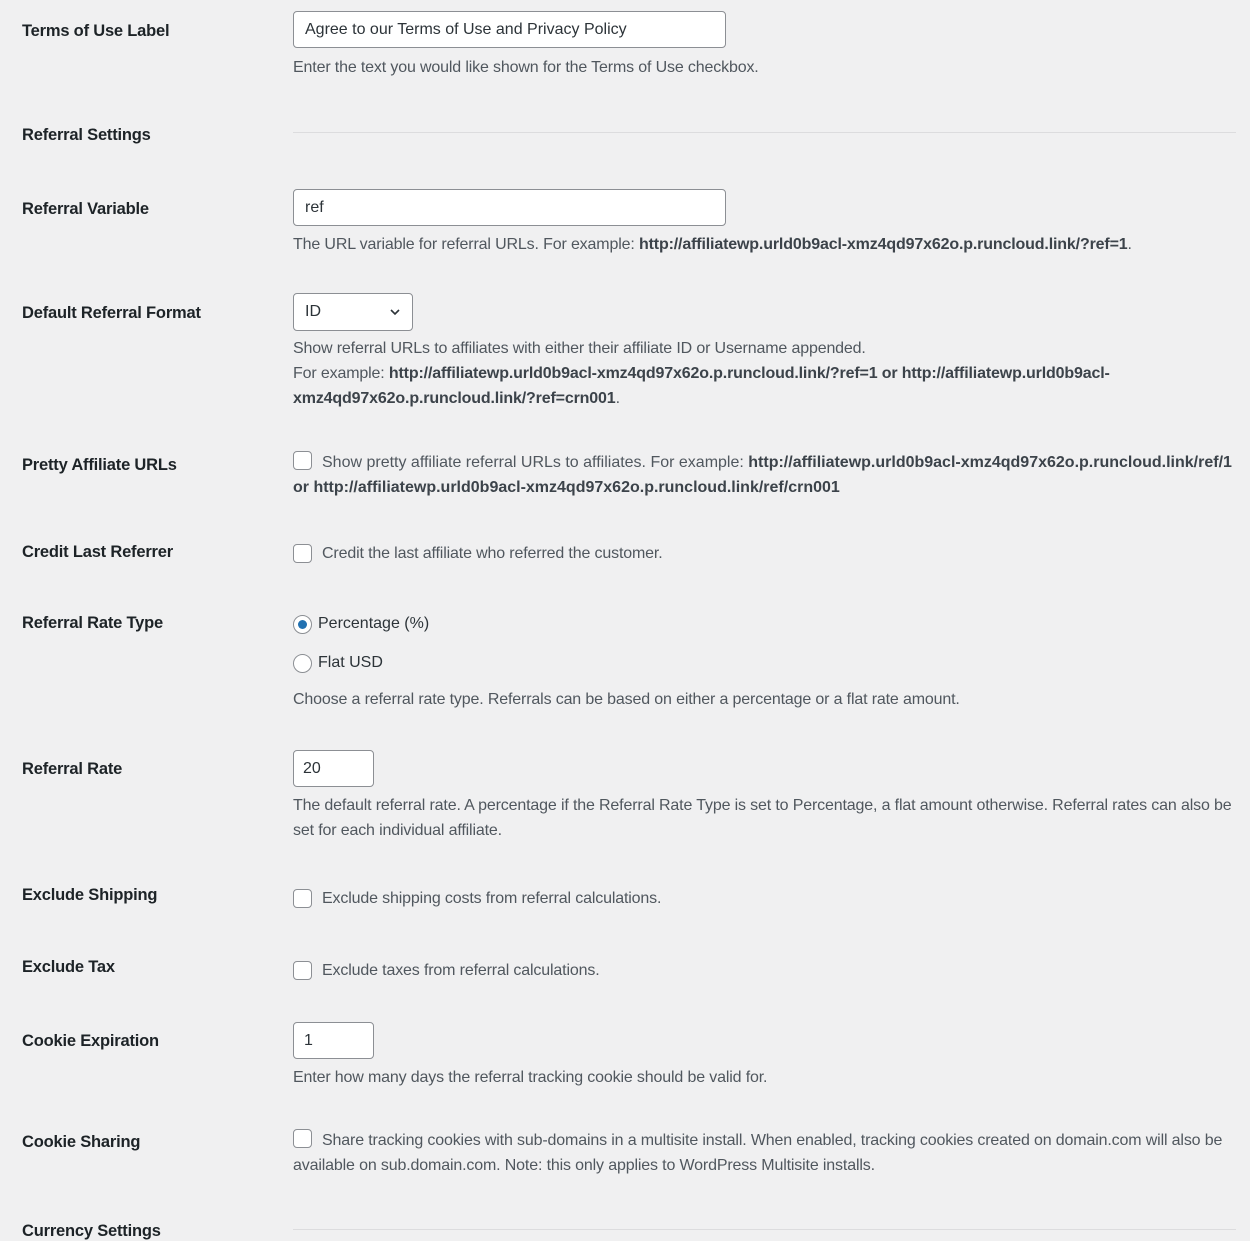 The image size is (1250, 1241). Describe the element at coordinates (81, 1142) in the screenshot. I see `cookie-sharing-label: Cookie Sharing` at that location.